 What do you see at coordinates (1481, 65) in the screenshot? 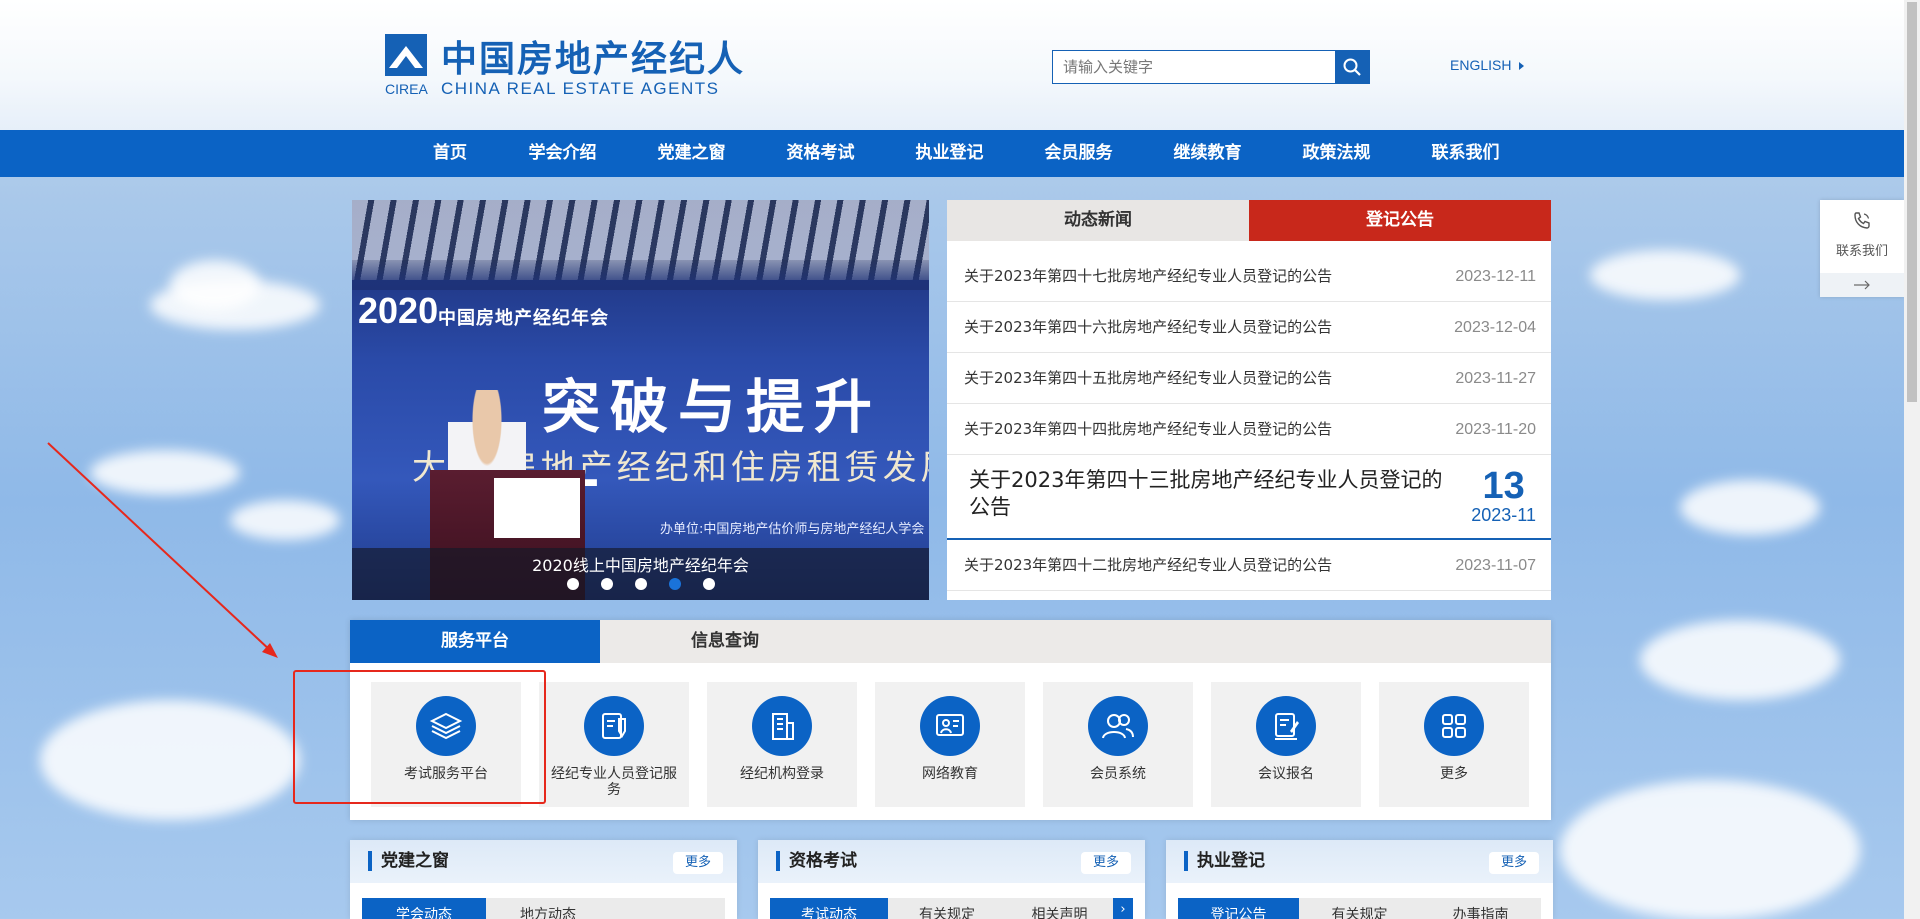
I see `english-label: ENGLISH` at bounding box center [1481, 65].